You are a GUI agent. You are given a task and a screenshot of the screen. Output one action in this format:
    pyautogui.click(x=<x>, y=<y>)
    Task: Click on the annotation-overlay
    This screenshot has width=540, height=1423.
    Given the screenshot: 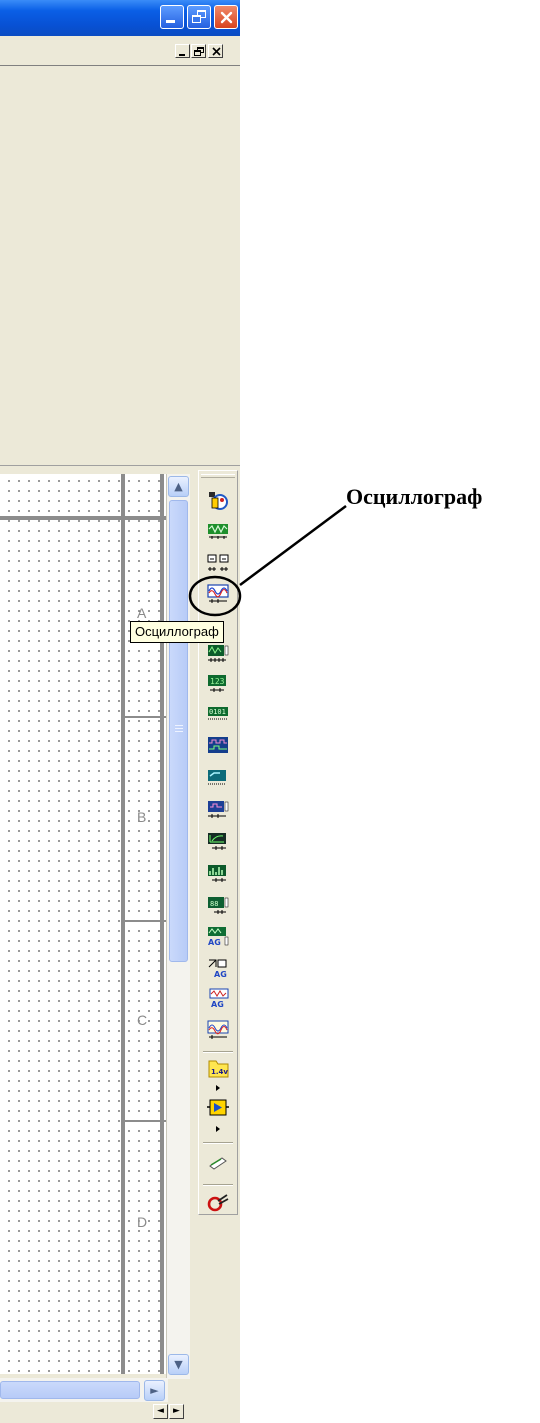 What is the action you would take?
    pyautogui.click(x=267, y=560)
    